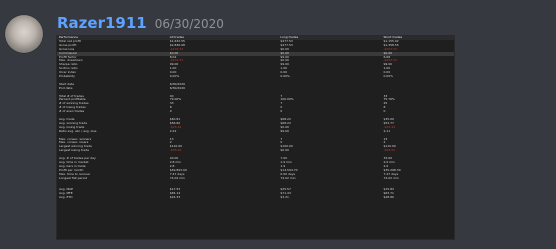 This screenshot has height=249, width=556. I want to click on message-header: Razer1911 06/30/2020, so click(140, 25).